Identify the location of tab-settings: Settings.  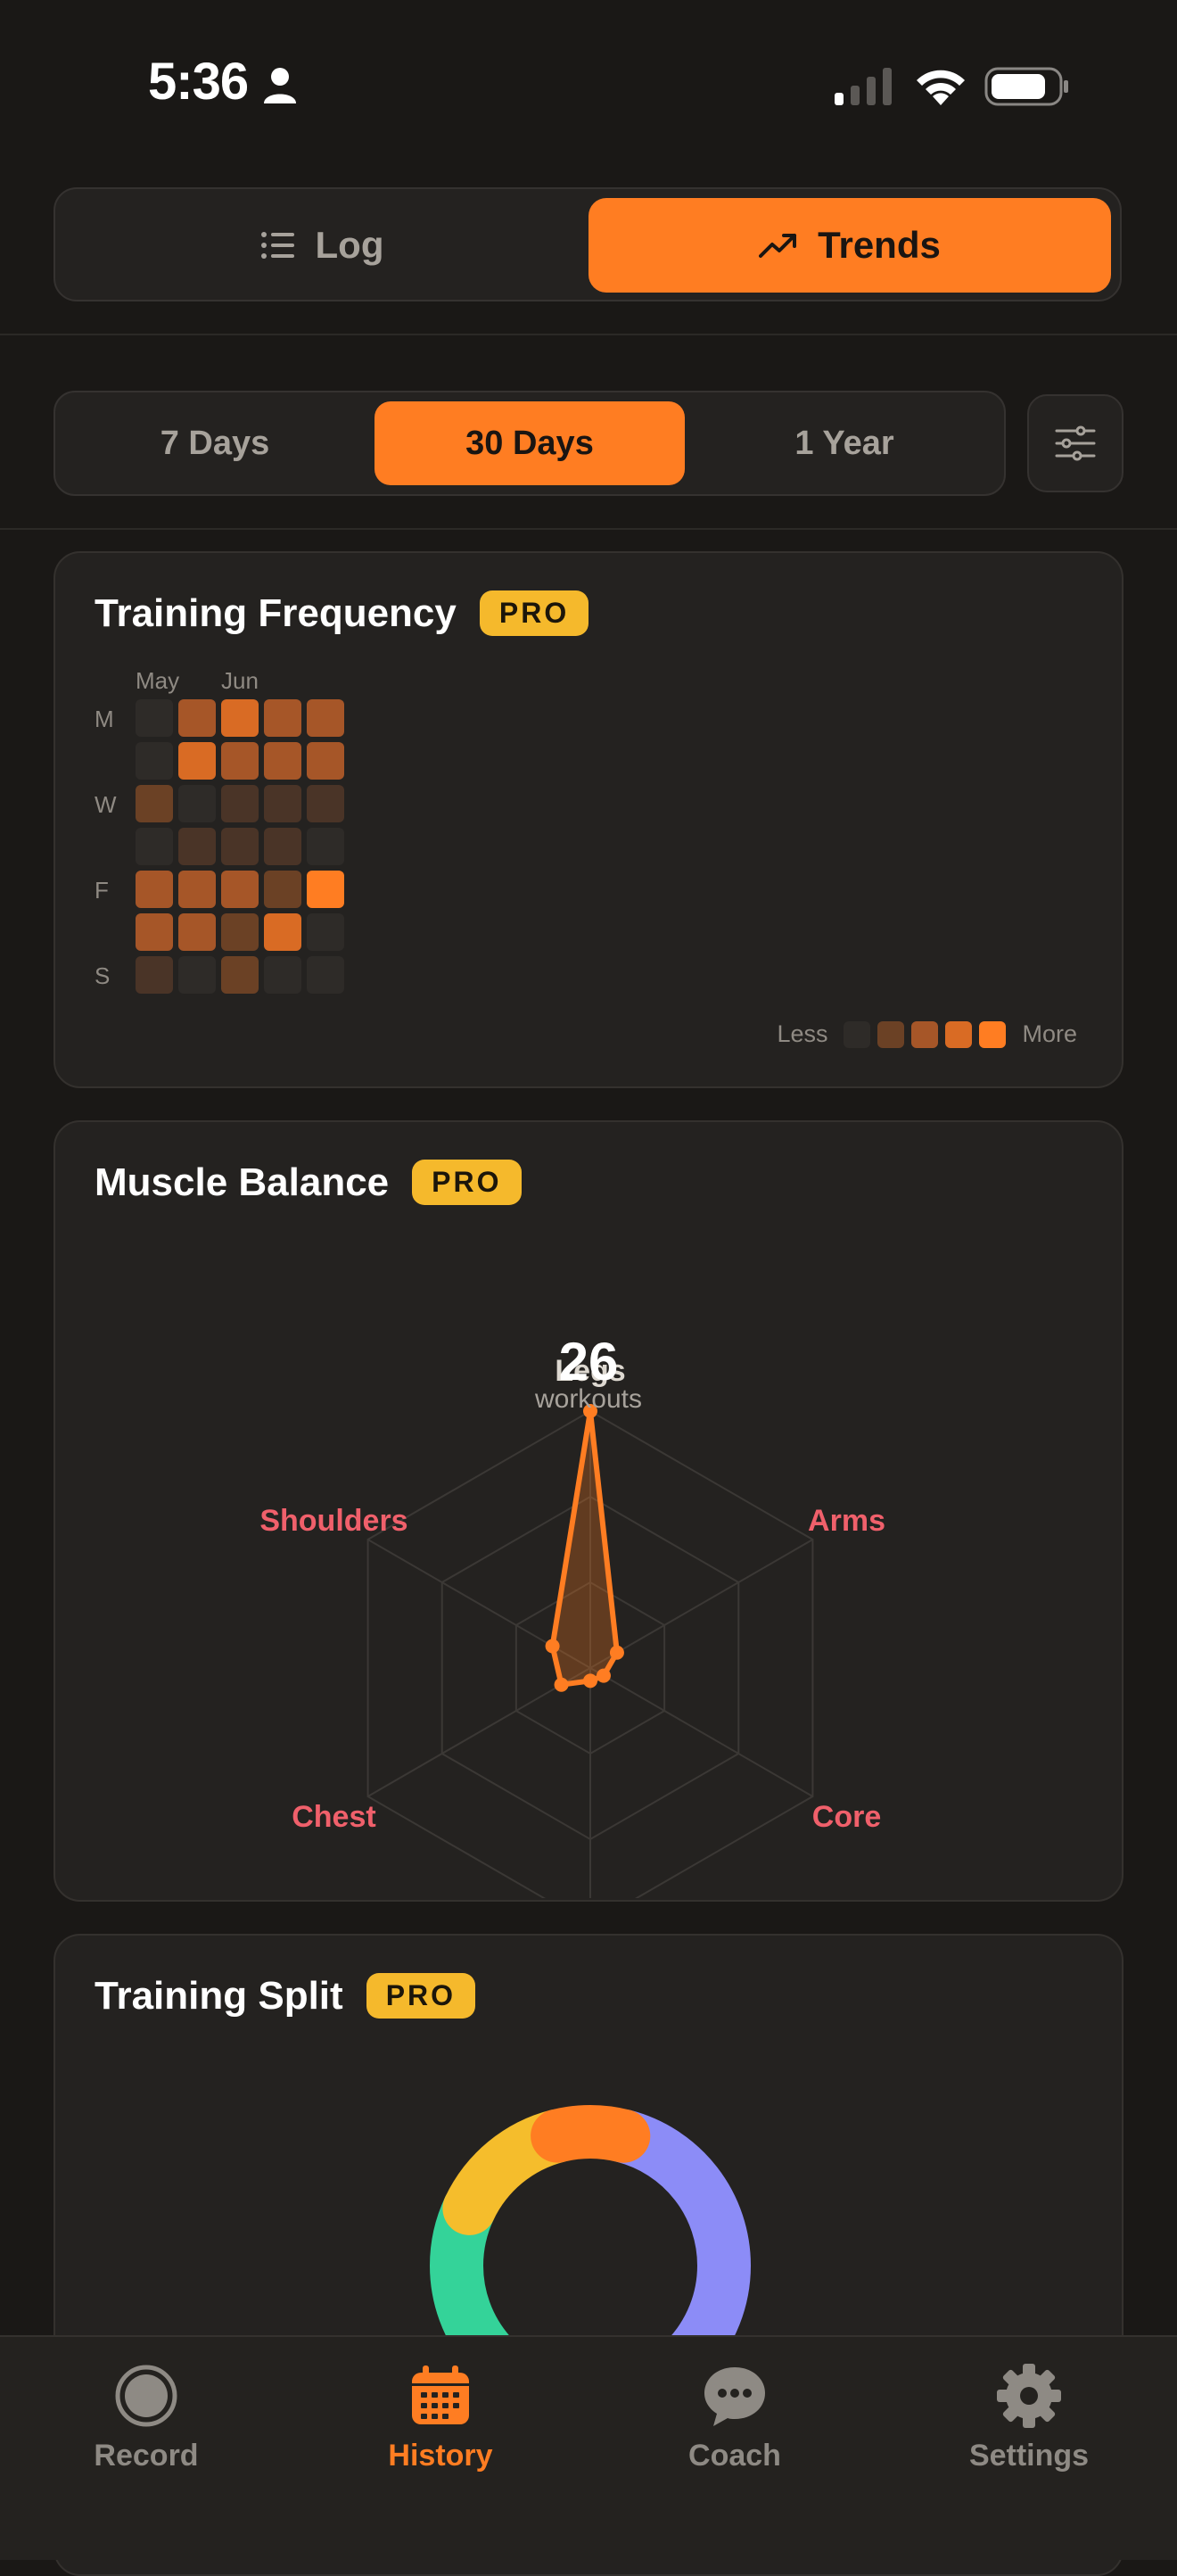
(1029, 2418).